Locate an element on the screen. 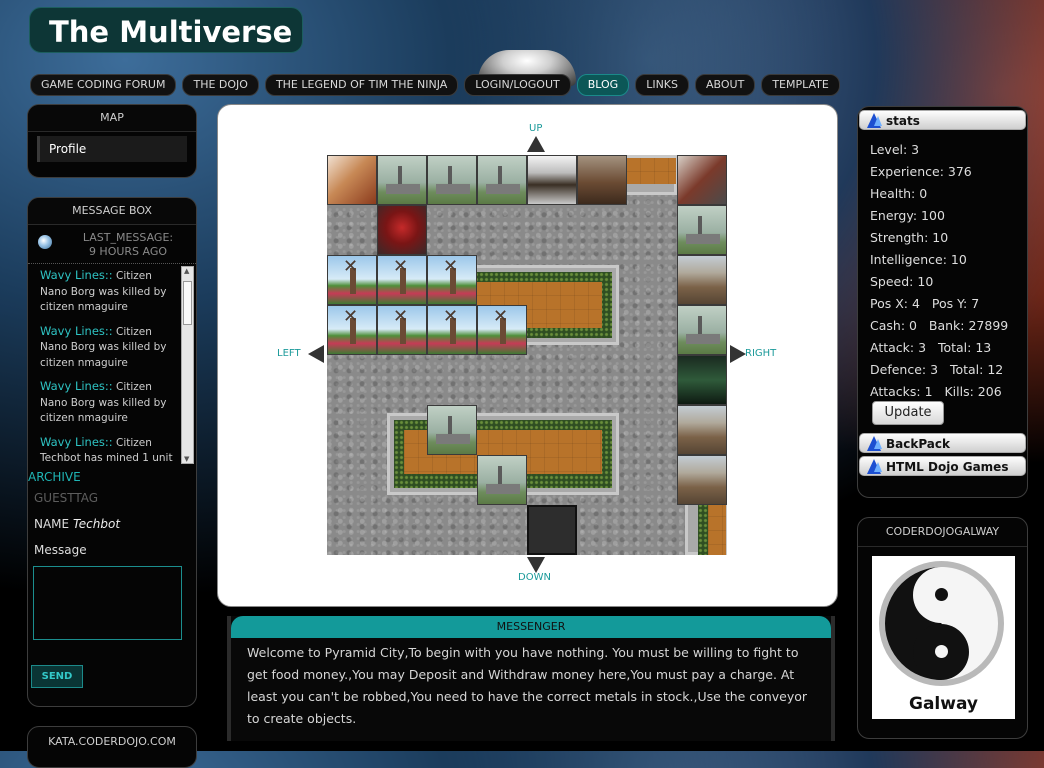 The width and height of the screenshot is (1044, 768). message-textarea is located at coordinates (107, 603).